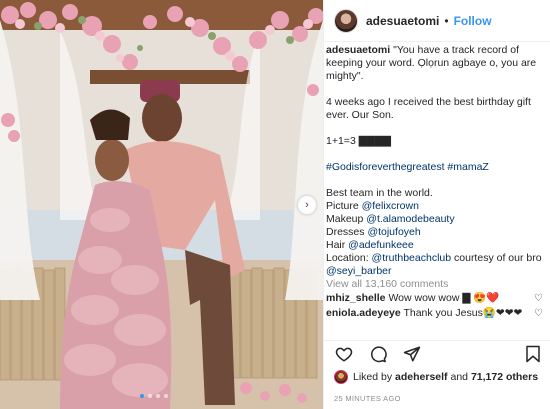  Describe the element at coordinates (436, 167) in the screenshot. I see `caption-hashtags: #Godisforeverthegreatest #mamaZ` at that location.